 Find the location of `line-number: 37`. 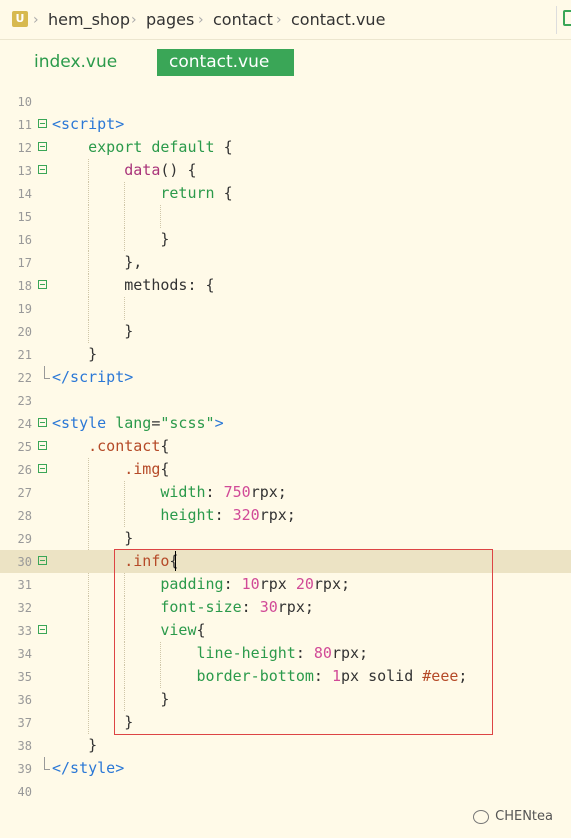

line-number: 37 is located at coordinates (24, 723).